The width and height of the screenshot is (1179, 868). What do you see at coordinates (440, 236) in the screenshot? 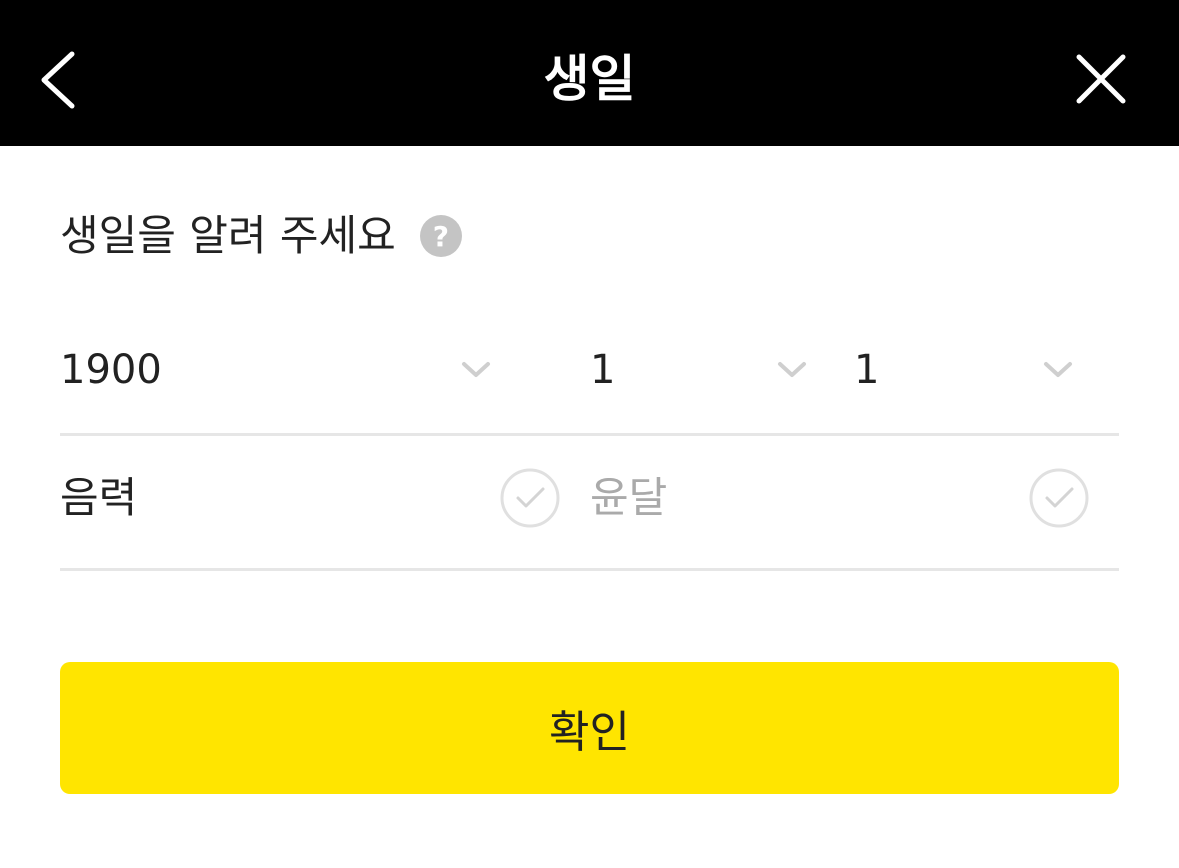
I see `help-icon: ?` at bounding box center [440, 236].